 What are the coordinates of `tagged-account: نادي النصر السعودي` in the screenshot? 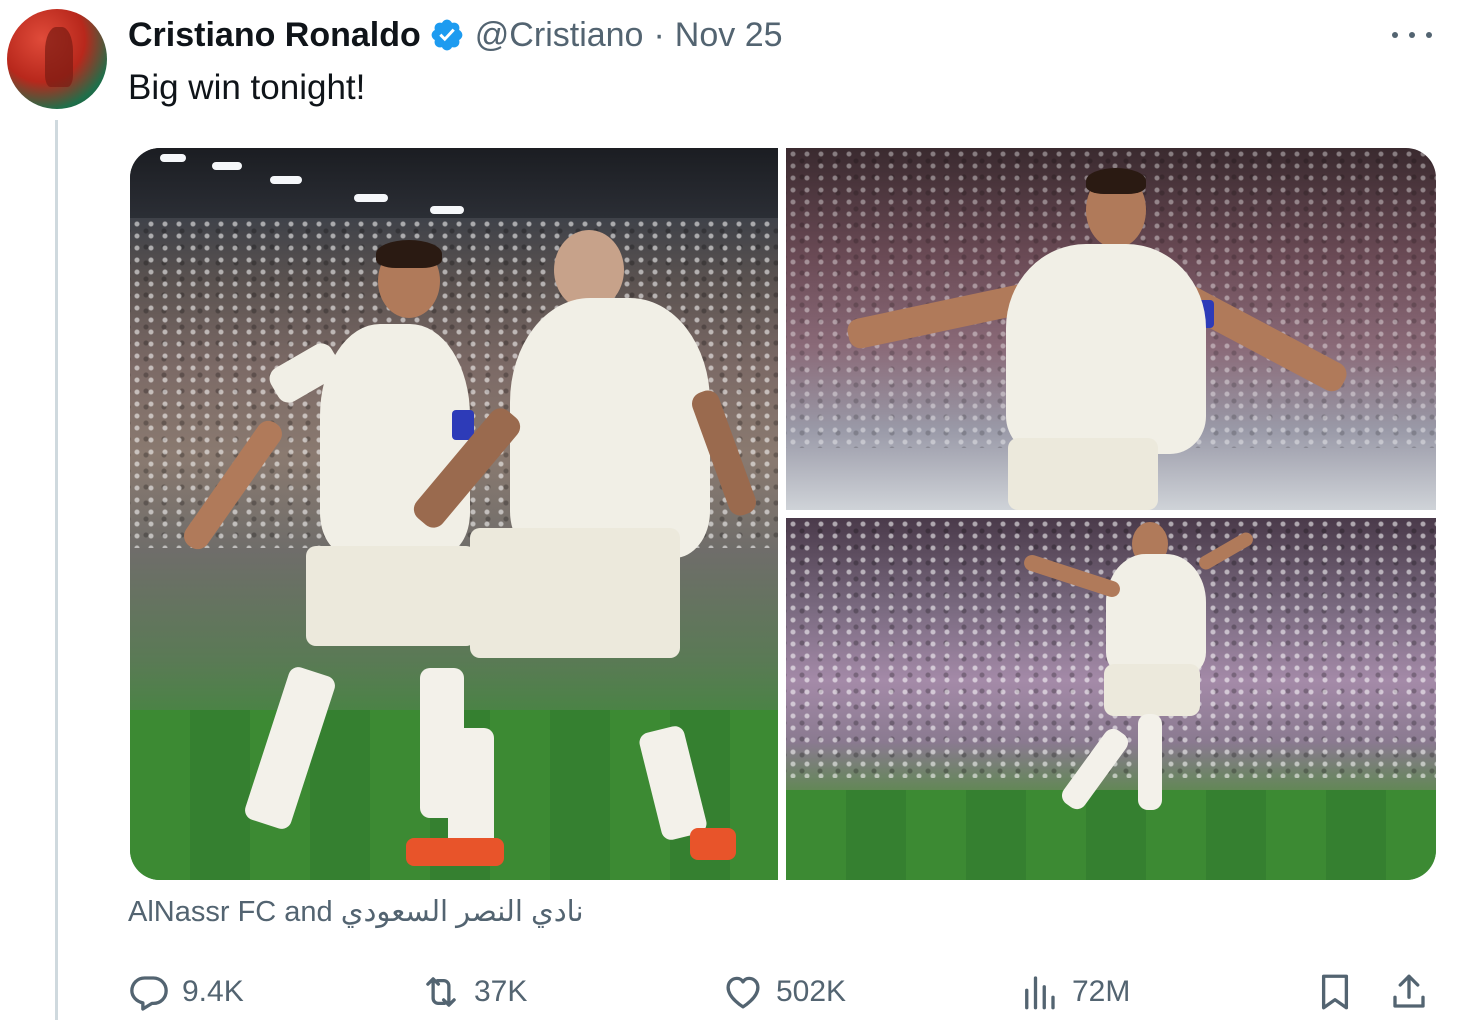 It's located at (462, 912).